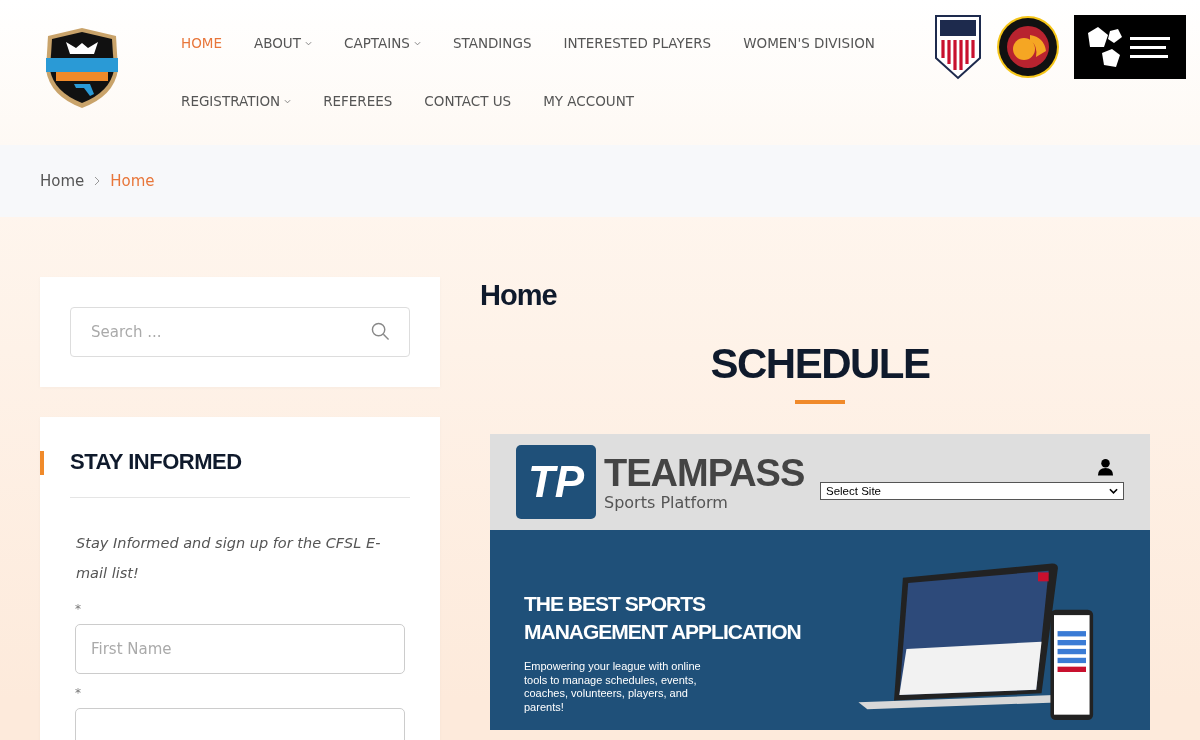 This screenshot has width=1200, height=740. Describe the element at coordinates (62, 181) in the screenshot. I see `breadcrumb-link: Home` at that location.